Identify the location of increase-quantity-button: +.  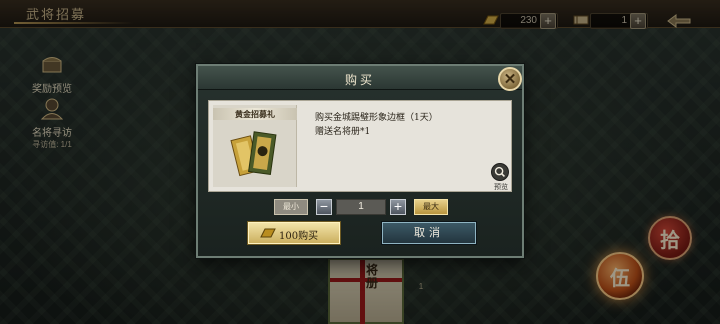
(398, 207).